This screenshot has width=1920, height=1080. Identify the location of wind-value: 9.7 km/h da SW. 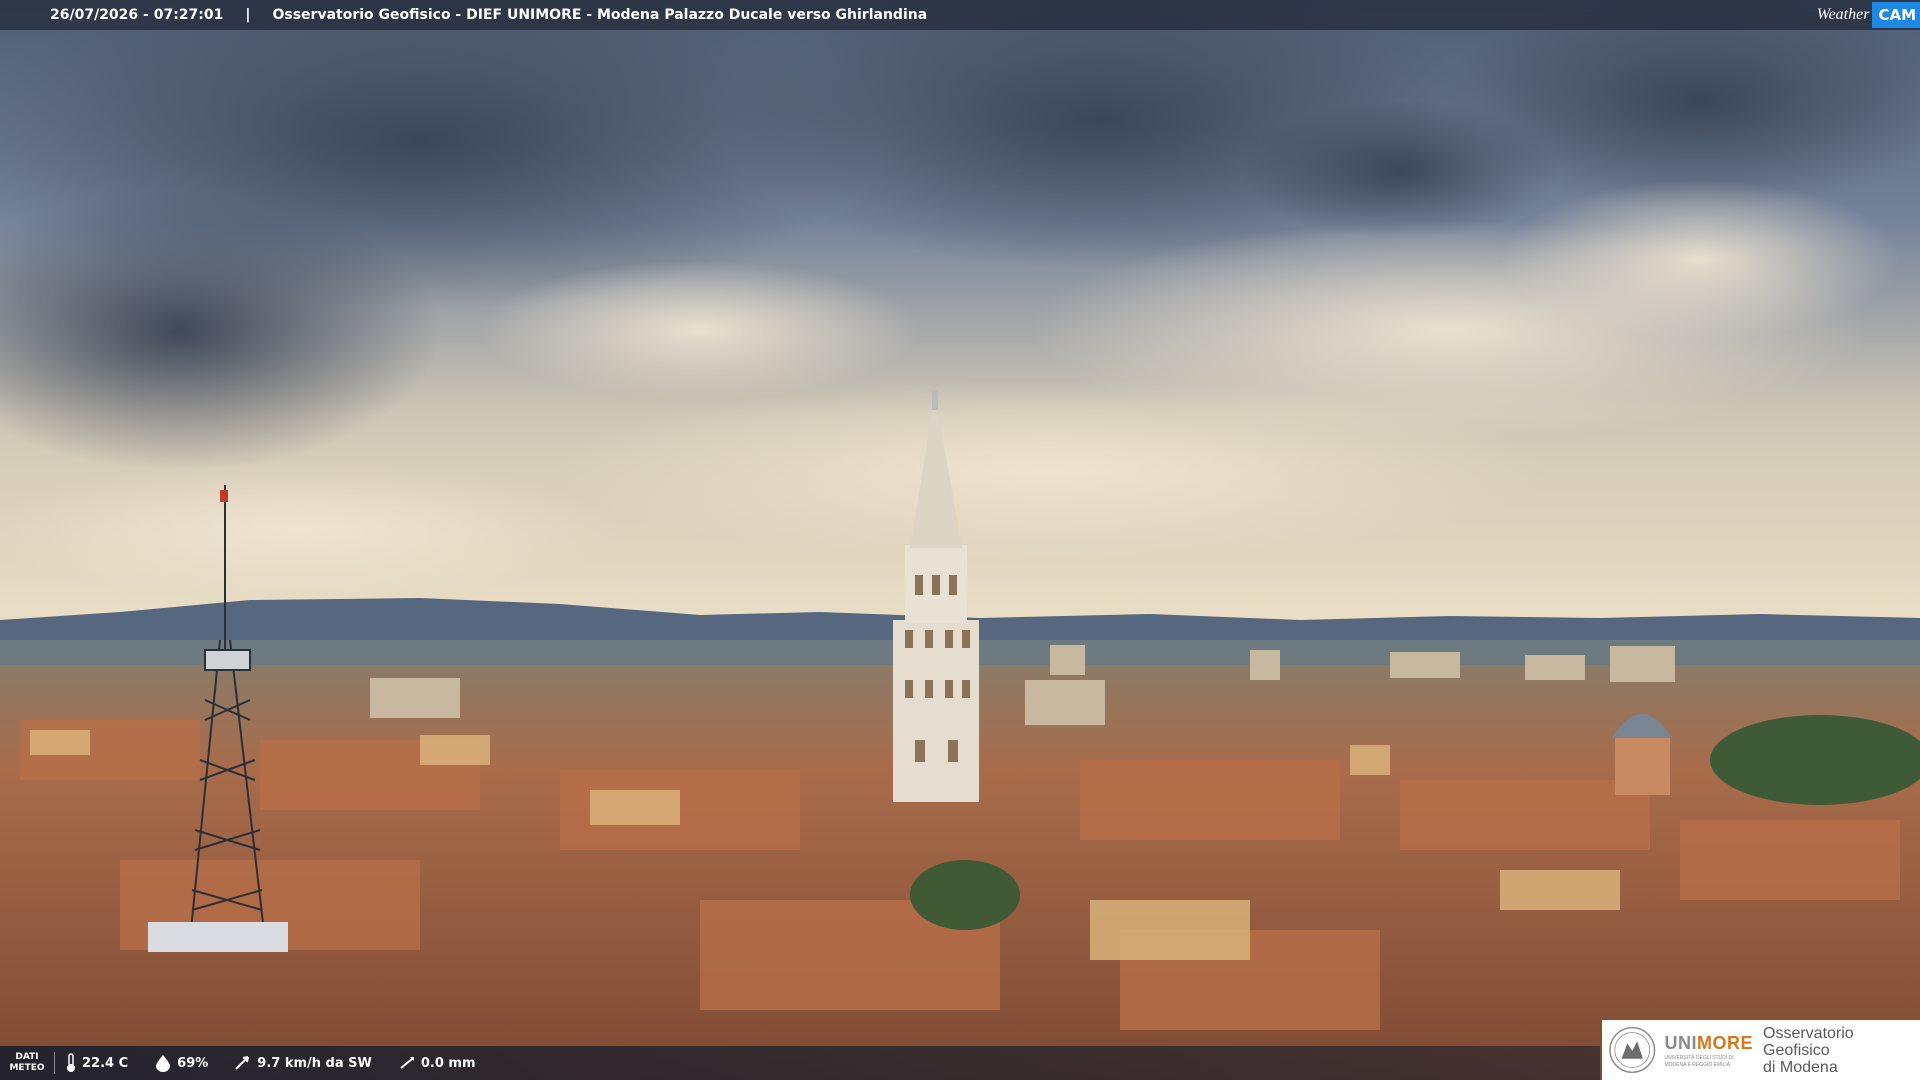
(314, 1063).